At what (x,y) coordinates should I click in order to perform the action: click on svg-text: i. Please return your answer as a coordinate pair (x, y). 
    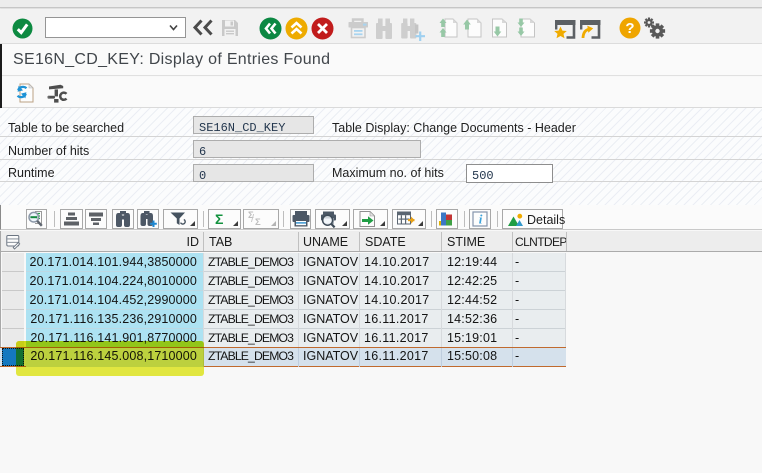
    Looking at the image, I should click on (481, 219).